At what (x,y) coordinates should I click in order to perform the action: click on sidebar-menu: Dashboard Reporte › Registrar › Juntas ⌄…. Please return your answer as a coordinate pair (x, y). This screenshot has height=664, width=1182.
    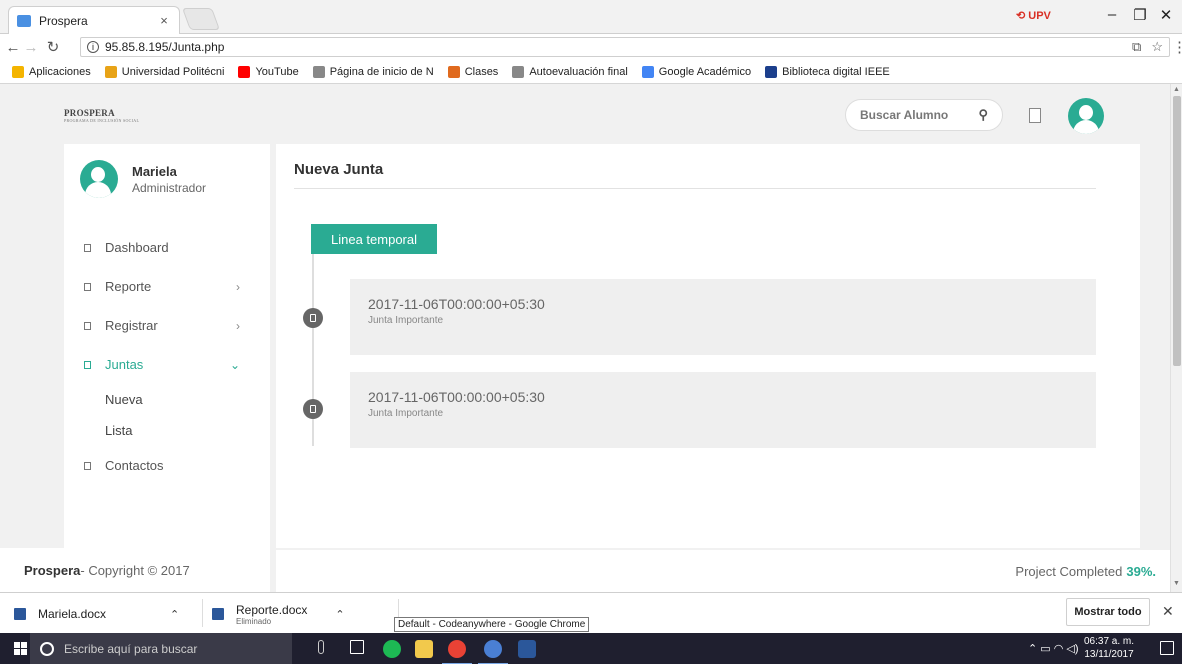
    Looking at the image, I should click on (167, 356).